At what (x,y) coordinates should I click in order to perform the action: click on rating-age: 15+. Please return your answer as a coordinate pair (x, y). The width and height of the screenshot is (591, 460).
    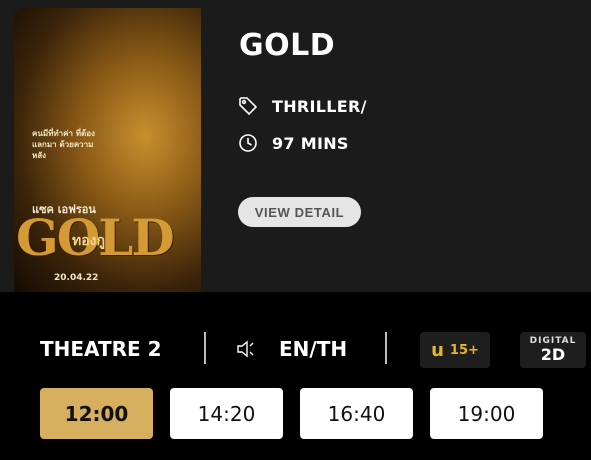
    Looking at the image, I should click on (464, 350).